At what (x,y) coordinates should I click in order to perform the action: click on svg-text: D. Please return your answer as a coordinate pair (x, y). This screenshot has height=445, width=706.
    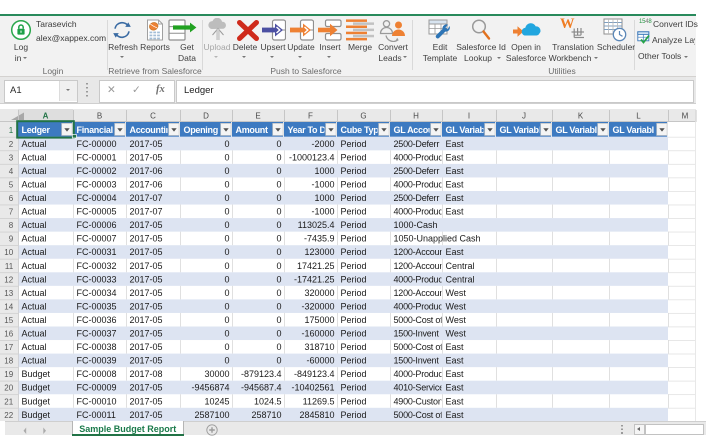
    Looking at the image, I should click on (206, 116).